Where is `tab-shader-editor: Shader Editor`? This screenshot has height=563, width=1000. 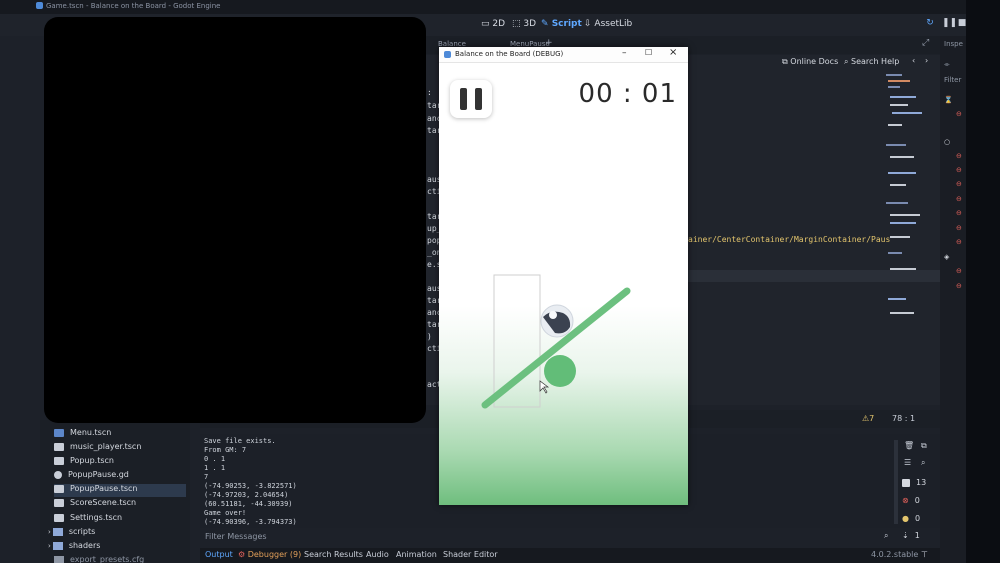
tab-shader-editor: Shader Editor is located at coordinates (470, 554).